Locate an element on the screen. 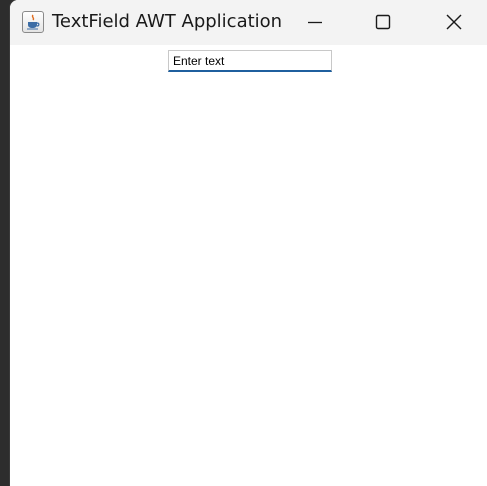 The width and height of the screenshot is (487, 486). window-title: TextField AWT Application is located at coordinates (167, 21).